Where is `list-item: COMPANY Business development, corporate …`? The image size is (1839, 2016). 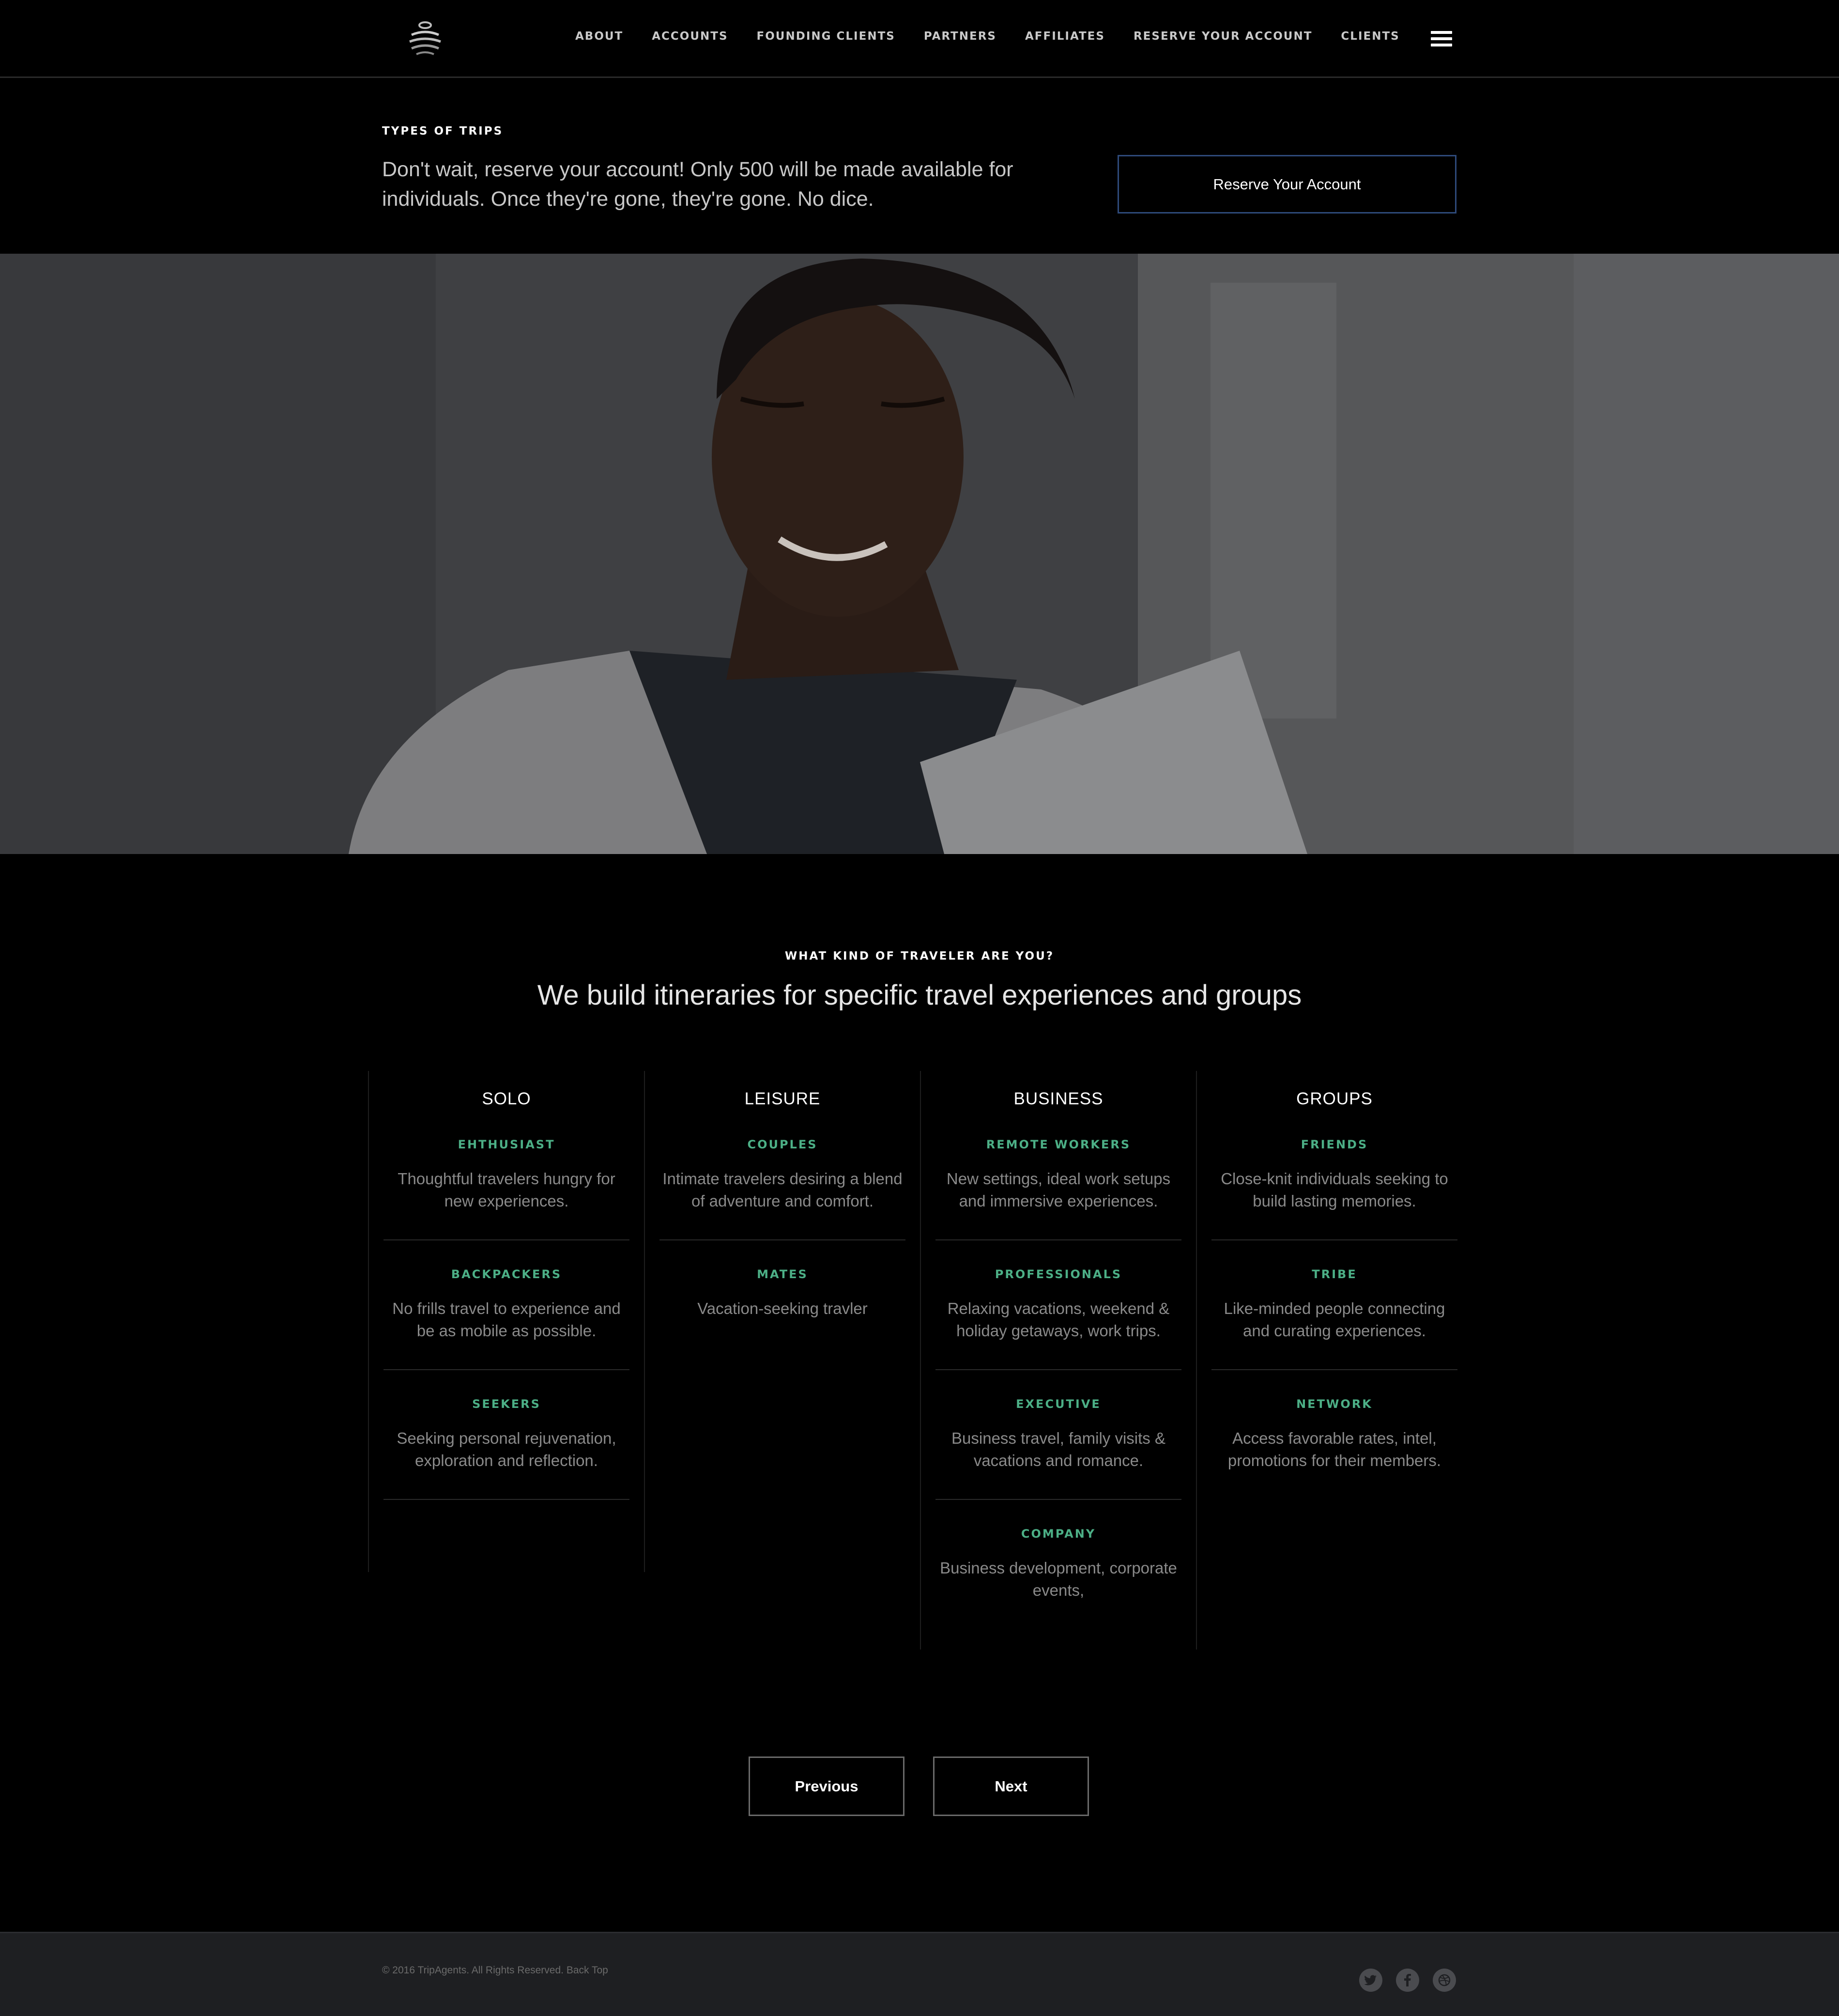 list-item: COMPANY Business development, corporate … is located at coordinates (1058, 1578).